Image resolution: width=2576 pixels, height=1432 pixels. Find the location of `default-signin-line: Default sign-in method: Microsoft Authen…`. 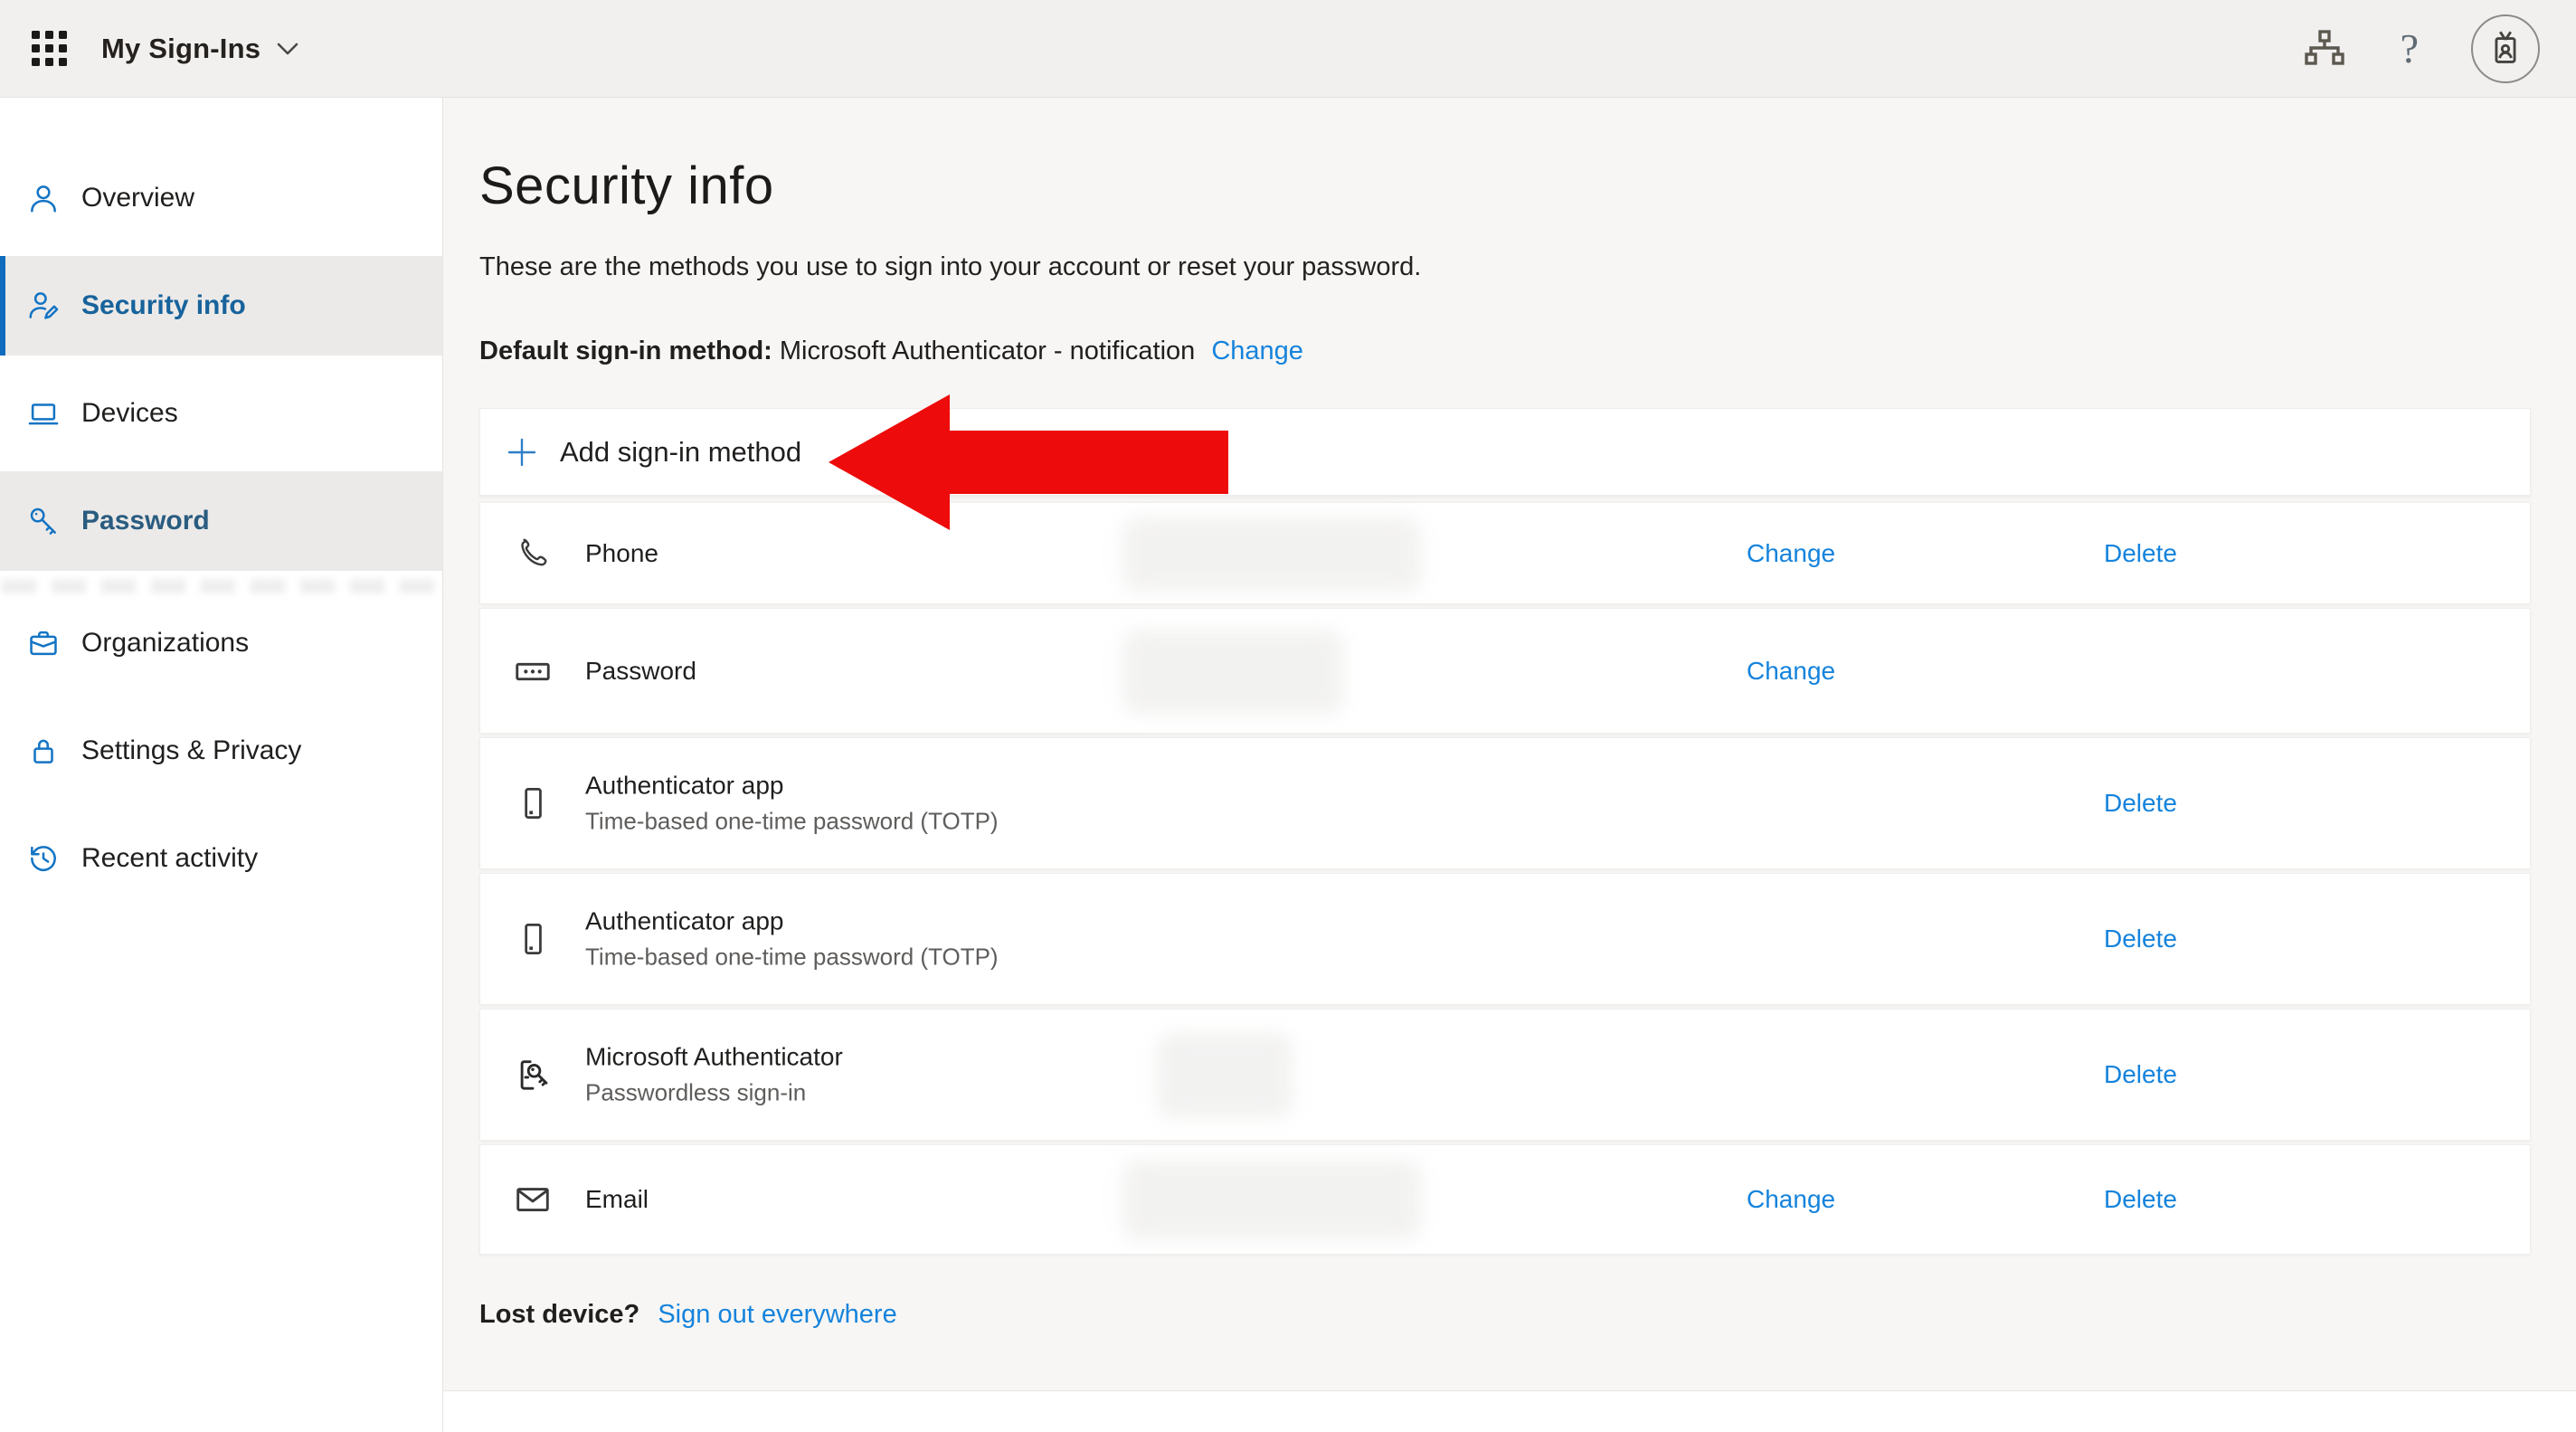

default-signin-line: Default sign-in method: Microsoft Authen… is located at coordinates (1527, 352).